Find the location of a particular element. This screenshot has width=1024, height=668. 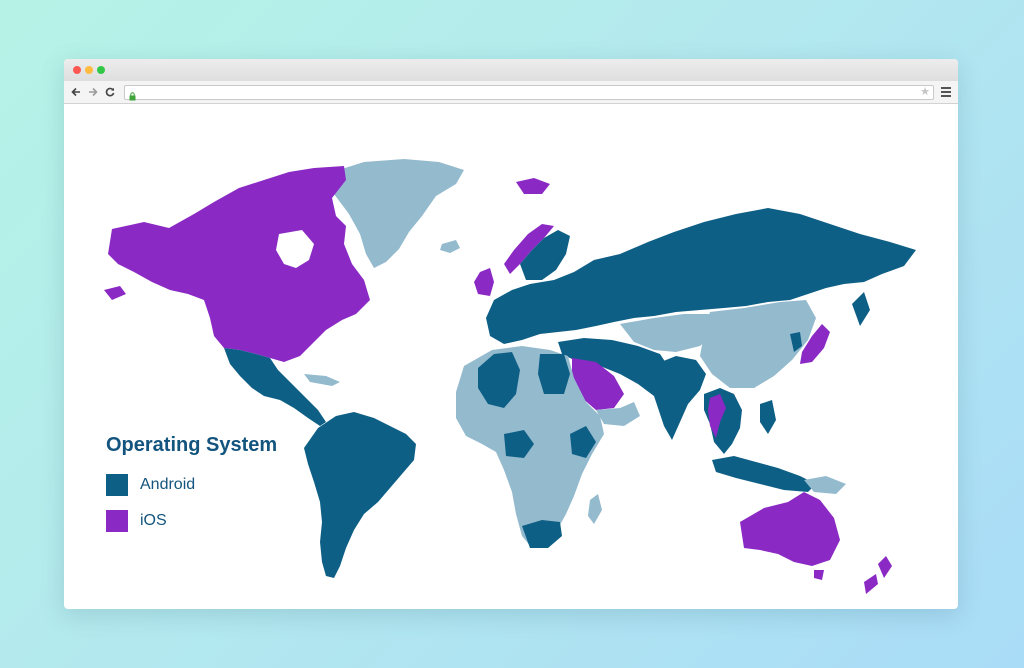

address-bar: ★ is located at coordinates (529, 93).